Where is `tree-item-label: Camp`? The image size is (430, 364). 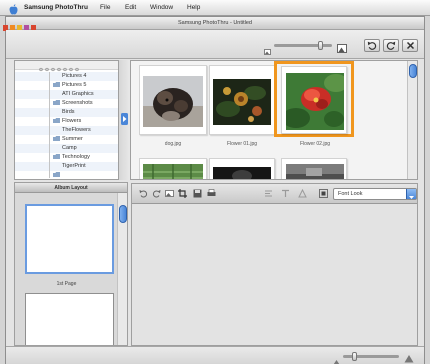
tree-item-label: Camp is located at coordinates (69, 148).